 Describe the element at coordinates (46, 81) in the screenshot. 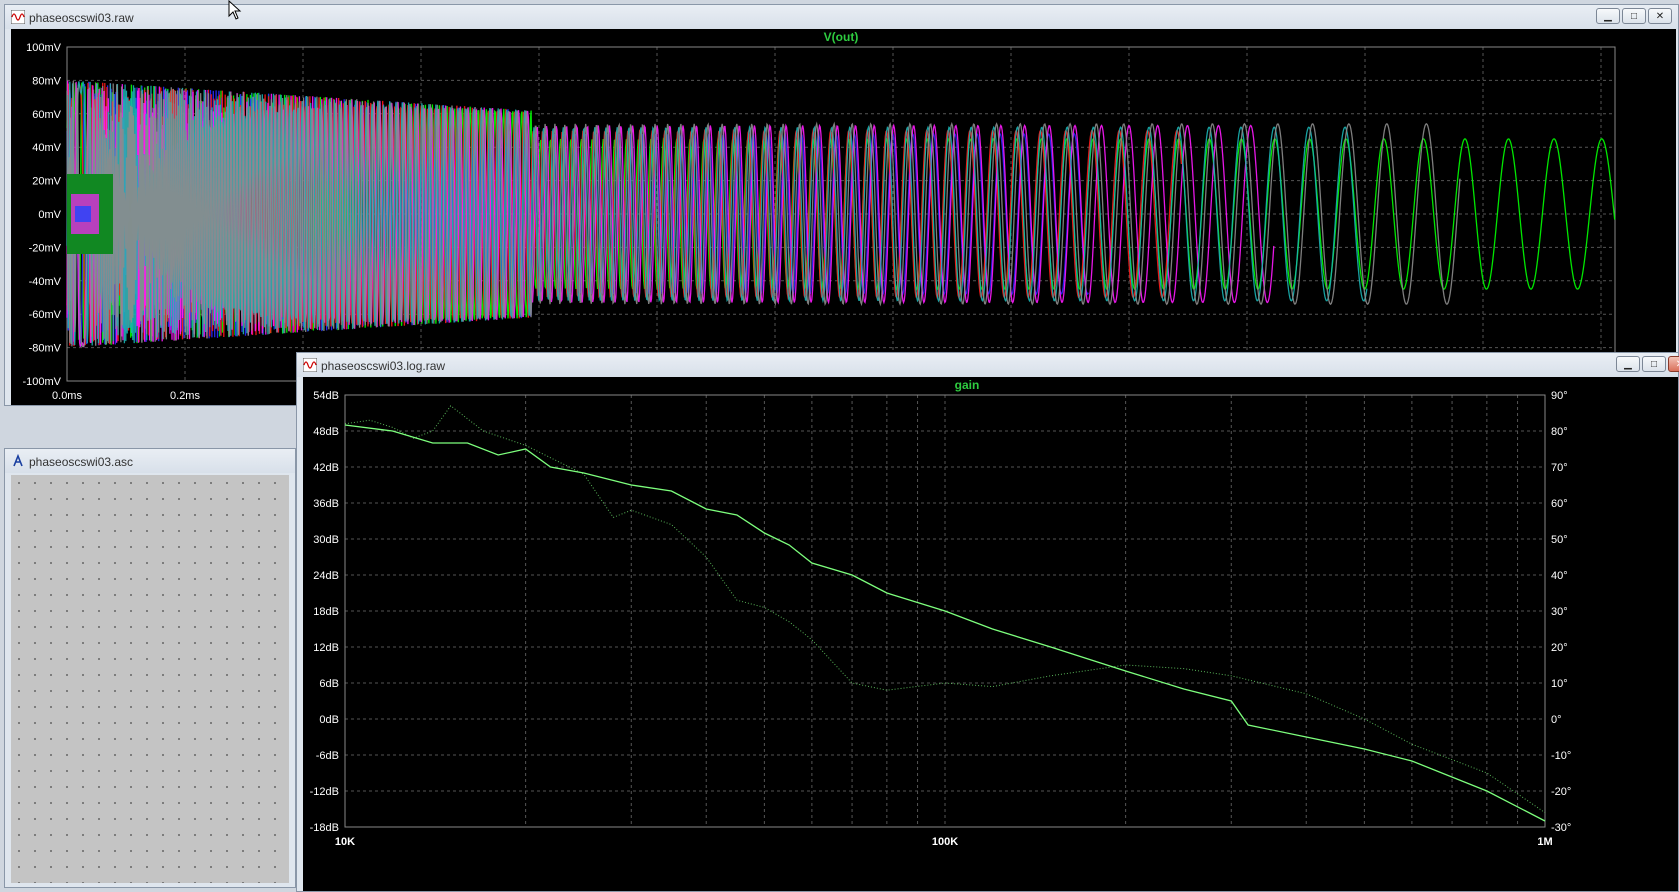

I see `y-tick-label: 80mV` at that location.